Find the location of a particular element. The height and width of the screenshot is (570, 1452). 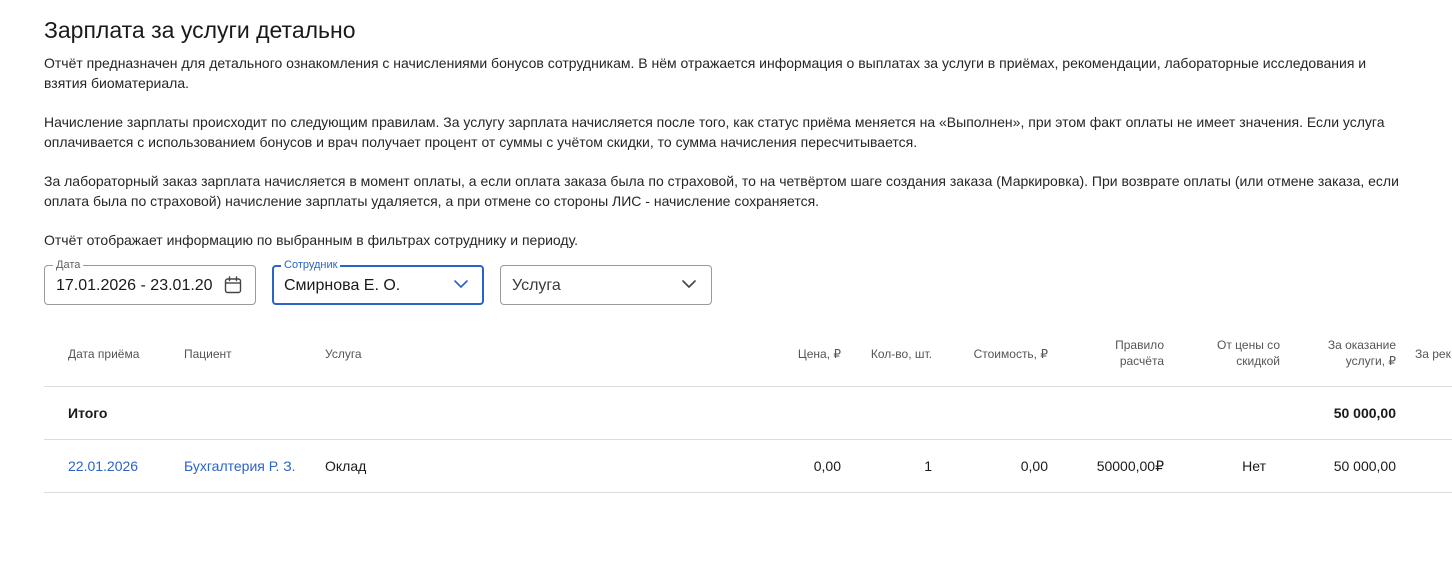

column-header-rule: Правило расчёта is located at coordinates (1139, 353).